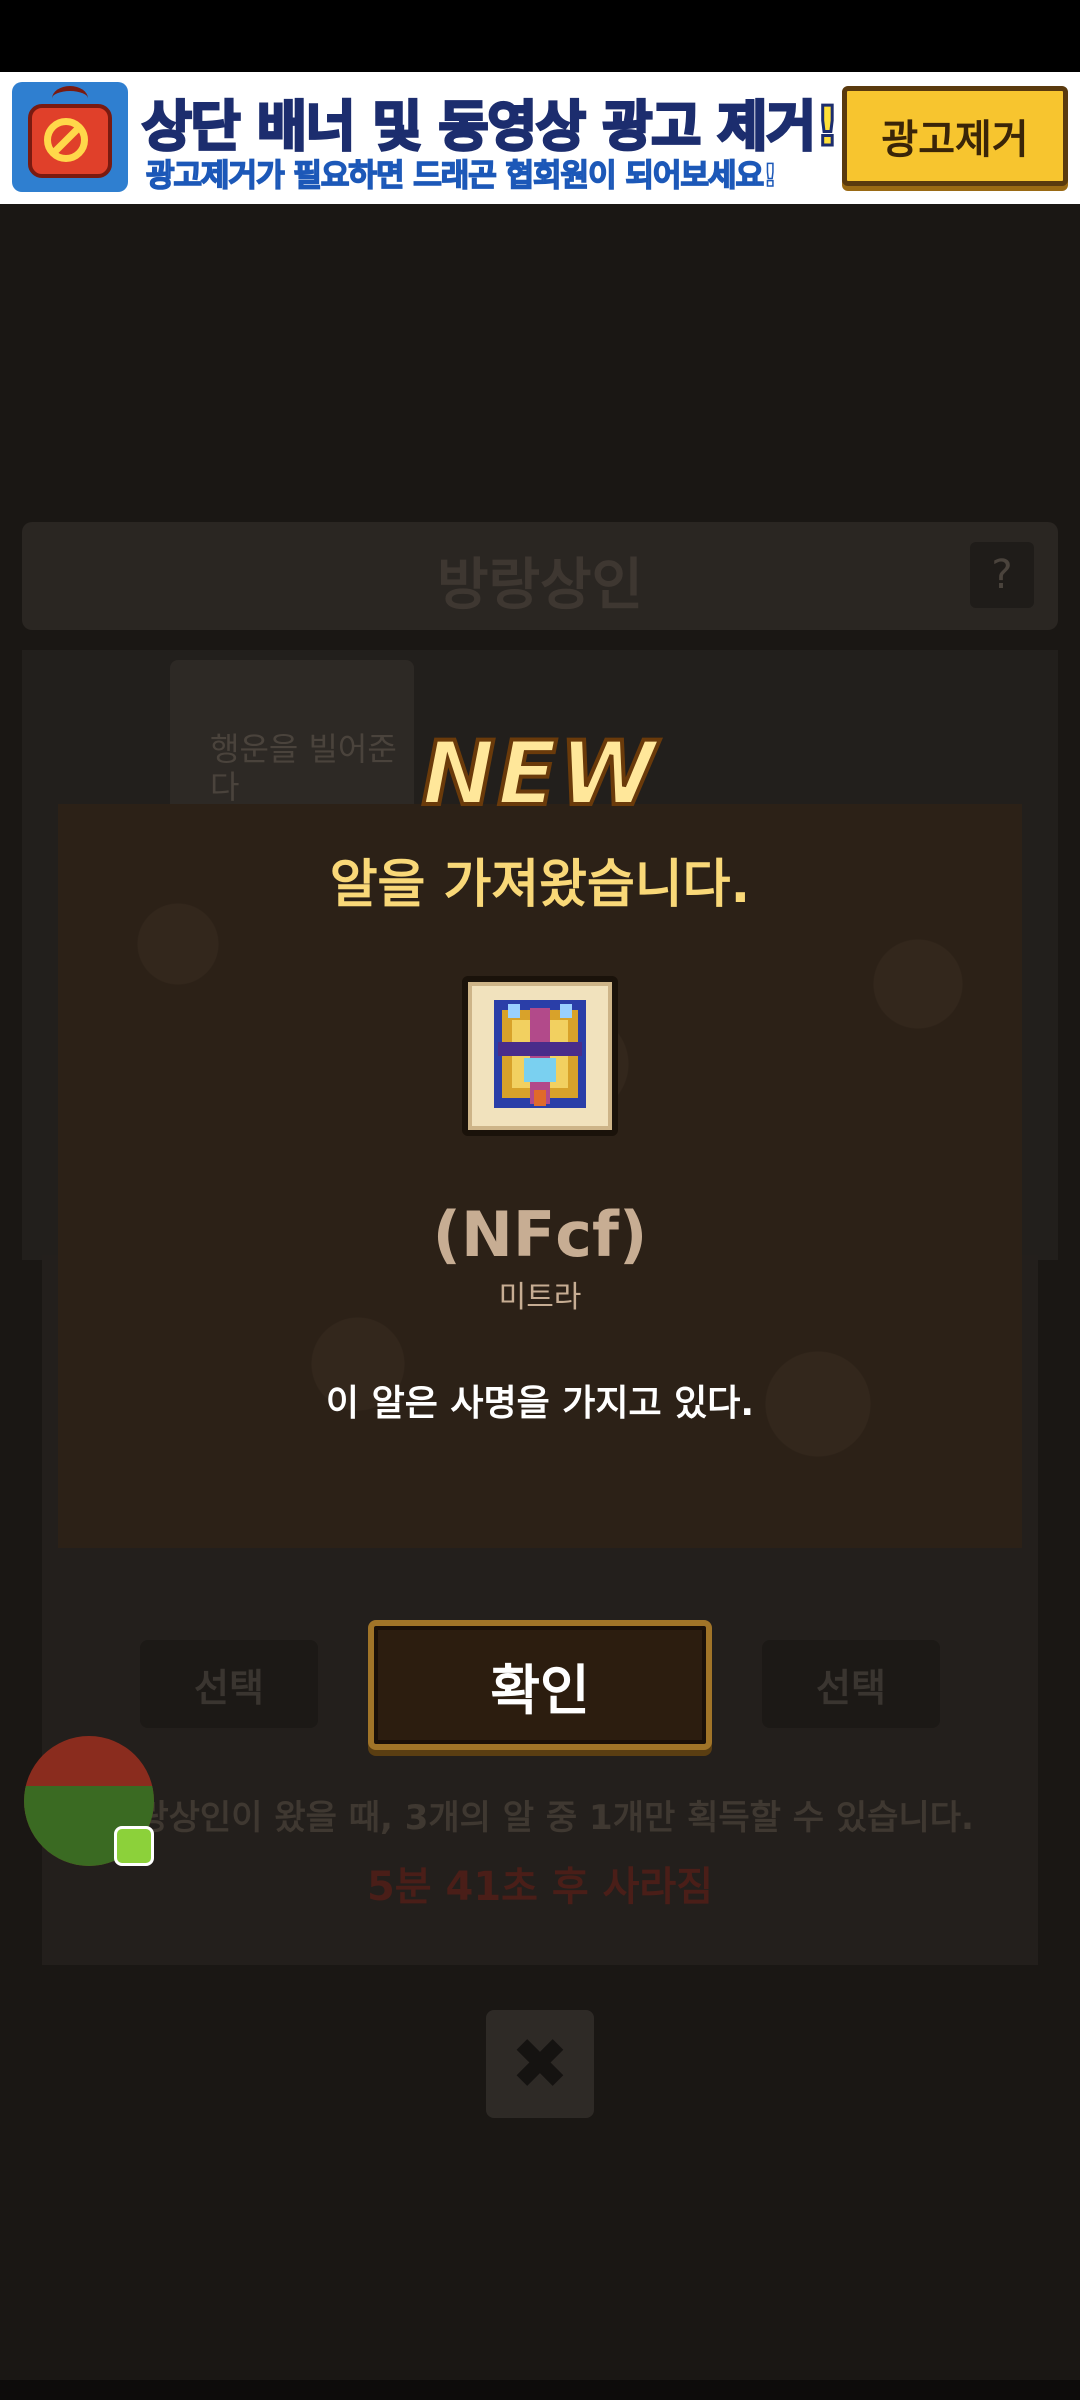 The height and width of the screenshot is (2400, 1080). I want to click on system-nav-bar, so click(540, 2390).